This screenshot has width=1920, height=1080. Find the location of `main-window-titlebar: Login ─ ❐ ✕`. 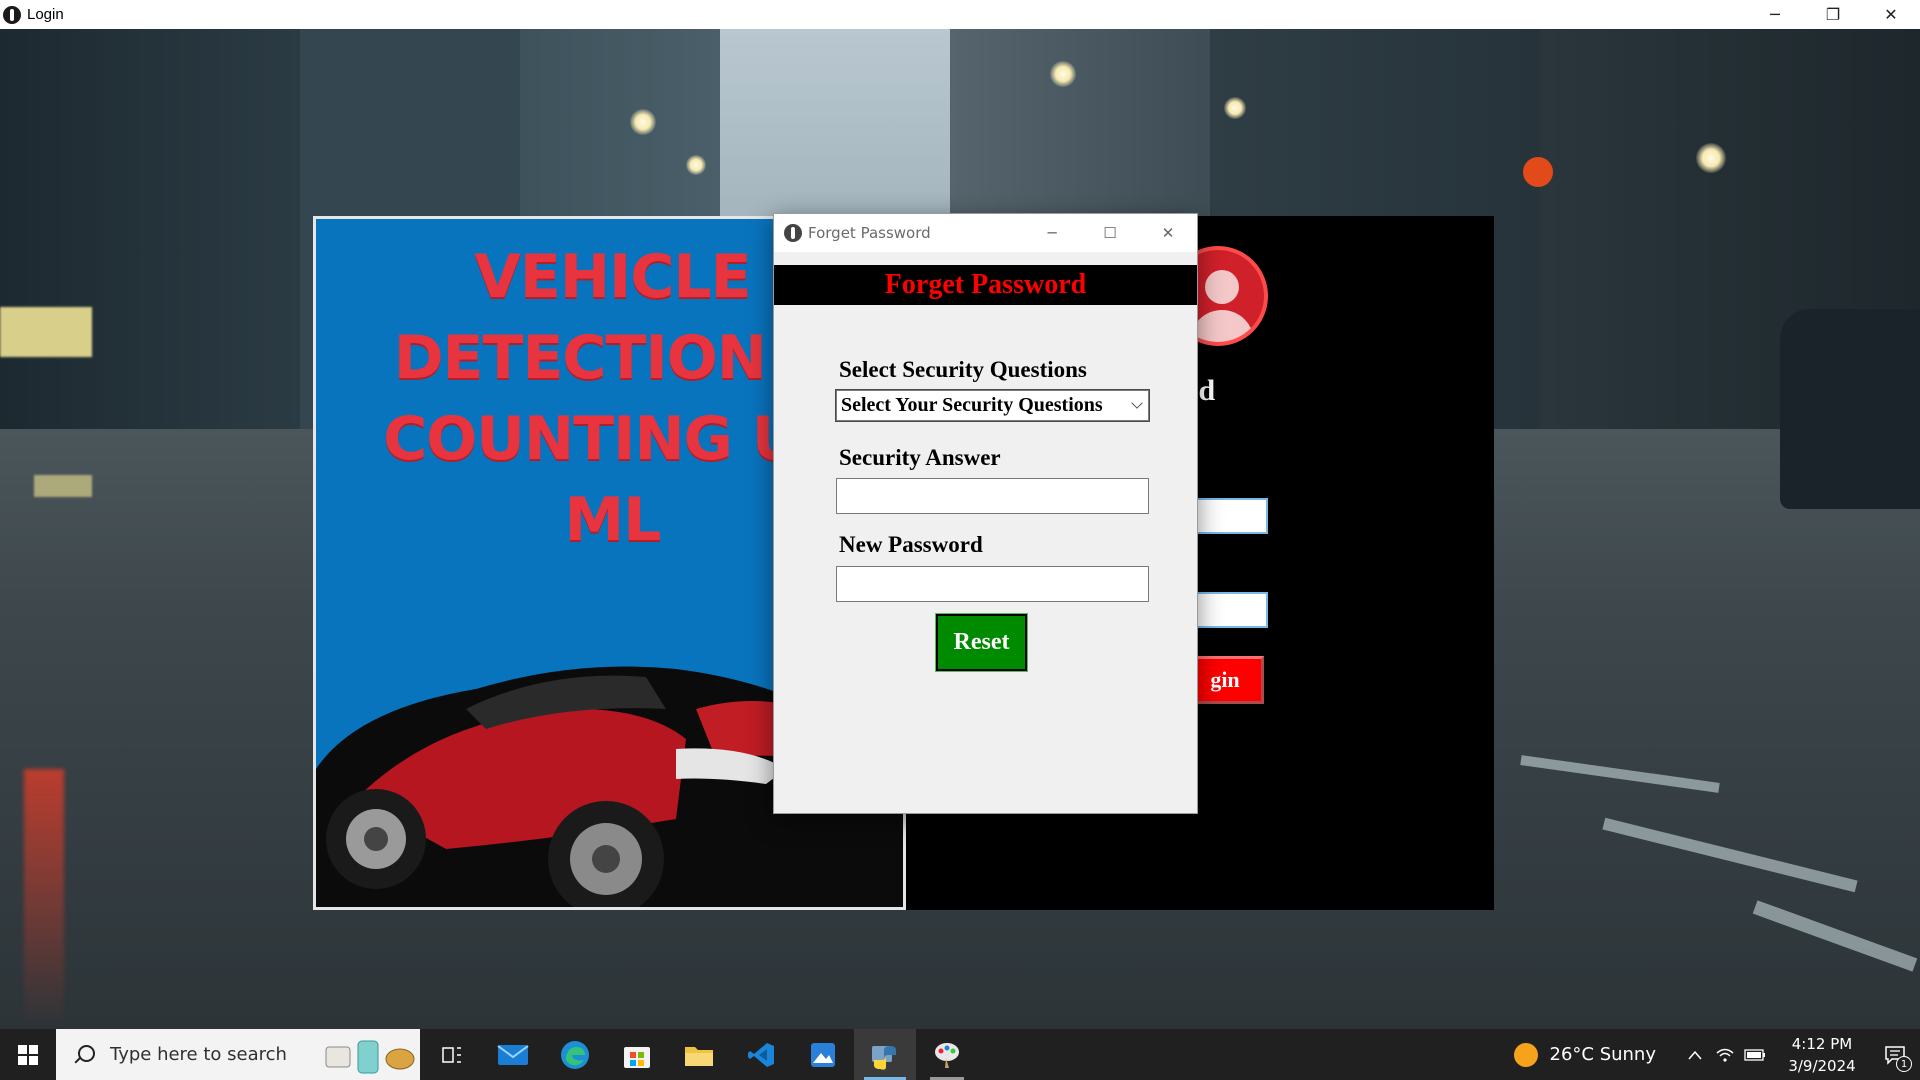

main-window-titlebar: Login ─ ❐ ✕ is located at coordinates (960, 14).